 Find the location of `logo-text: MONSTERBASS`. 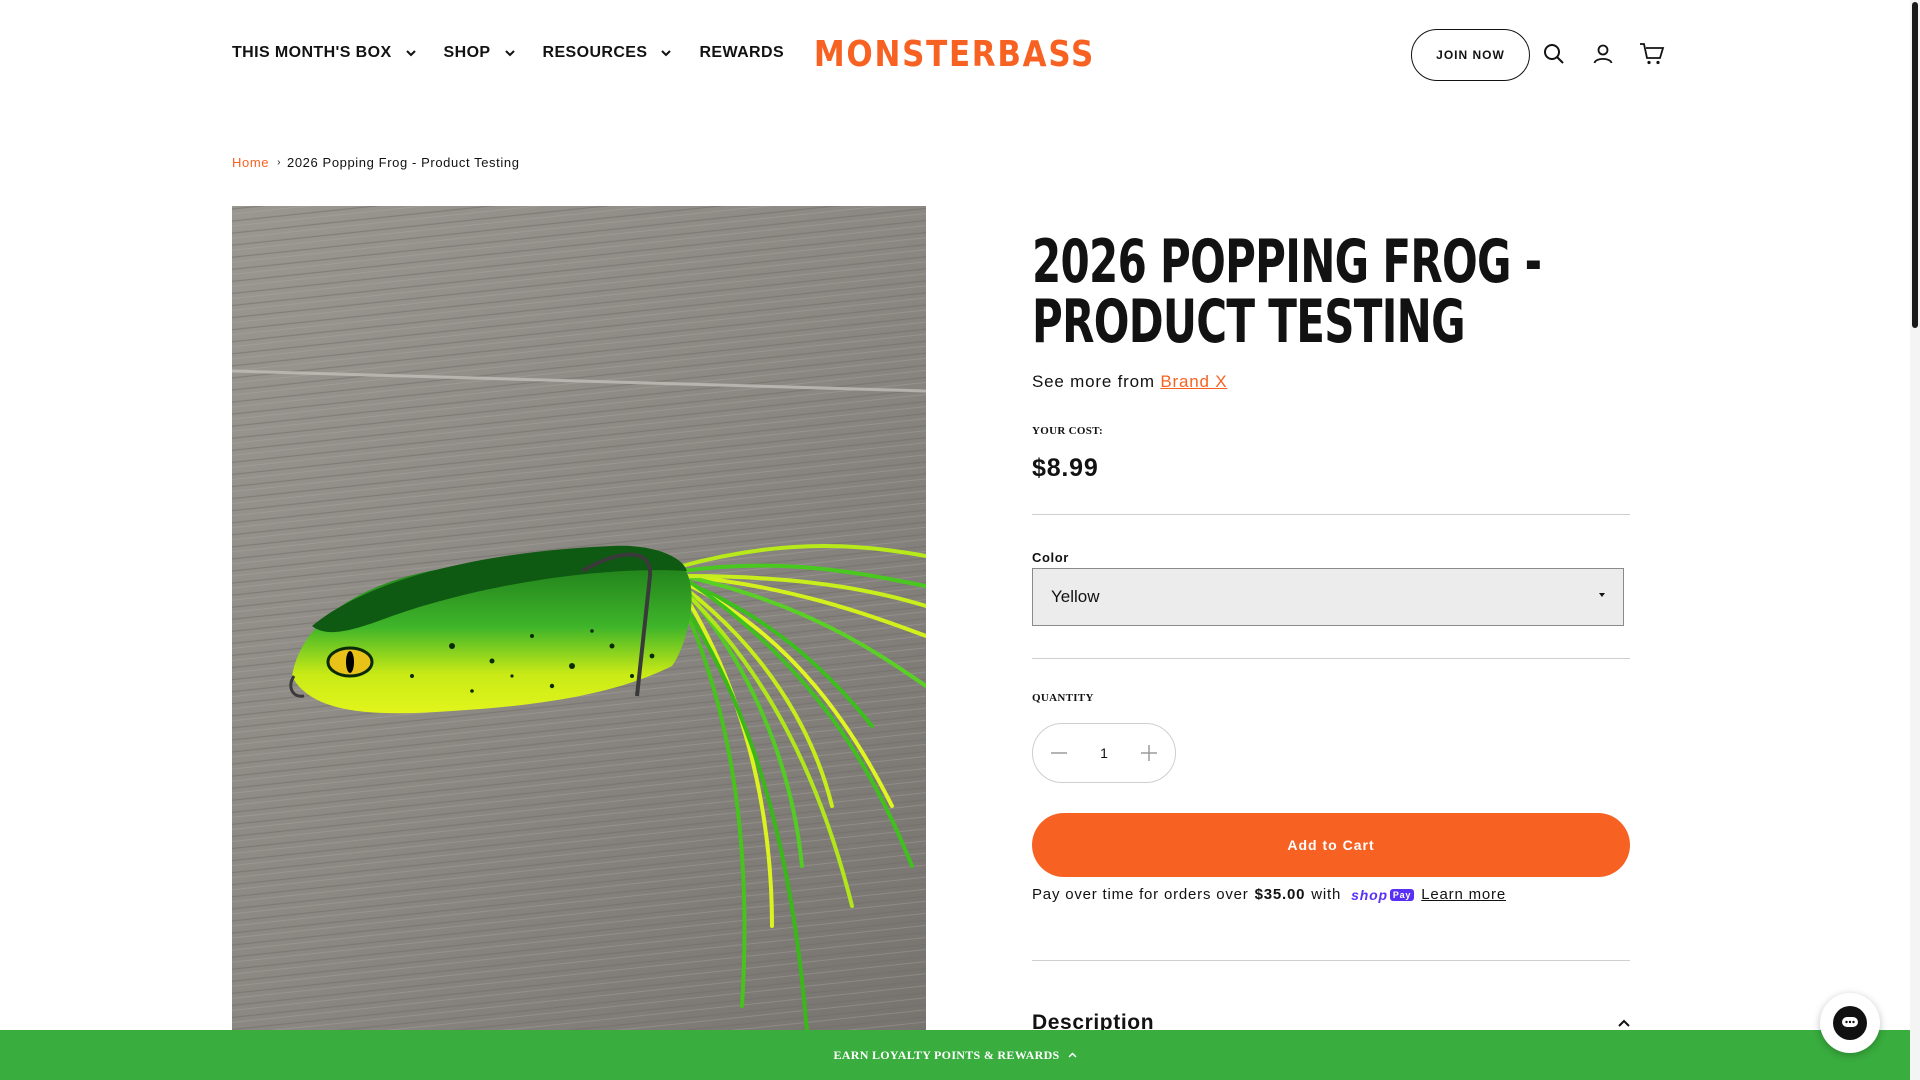

logo-text: MONSTERBASS is located at coordinates (954, 54).